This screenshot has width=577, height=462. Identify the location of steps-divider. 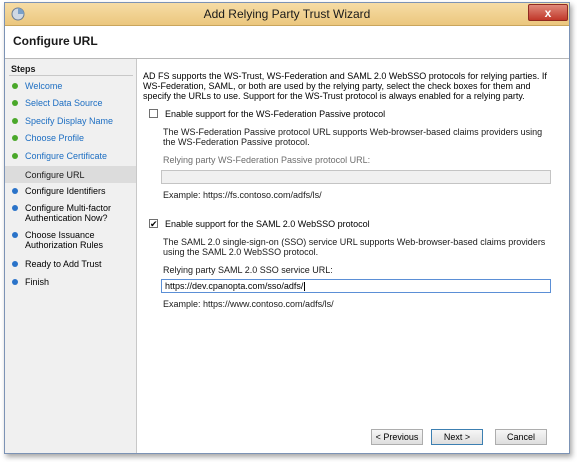
(71, 75).